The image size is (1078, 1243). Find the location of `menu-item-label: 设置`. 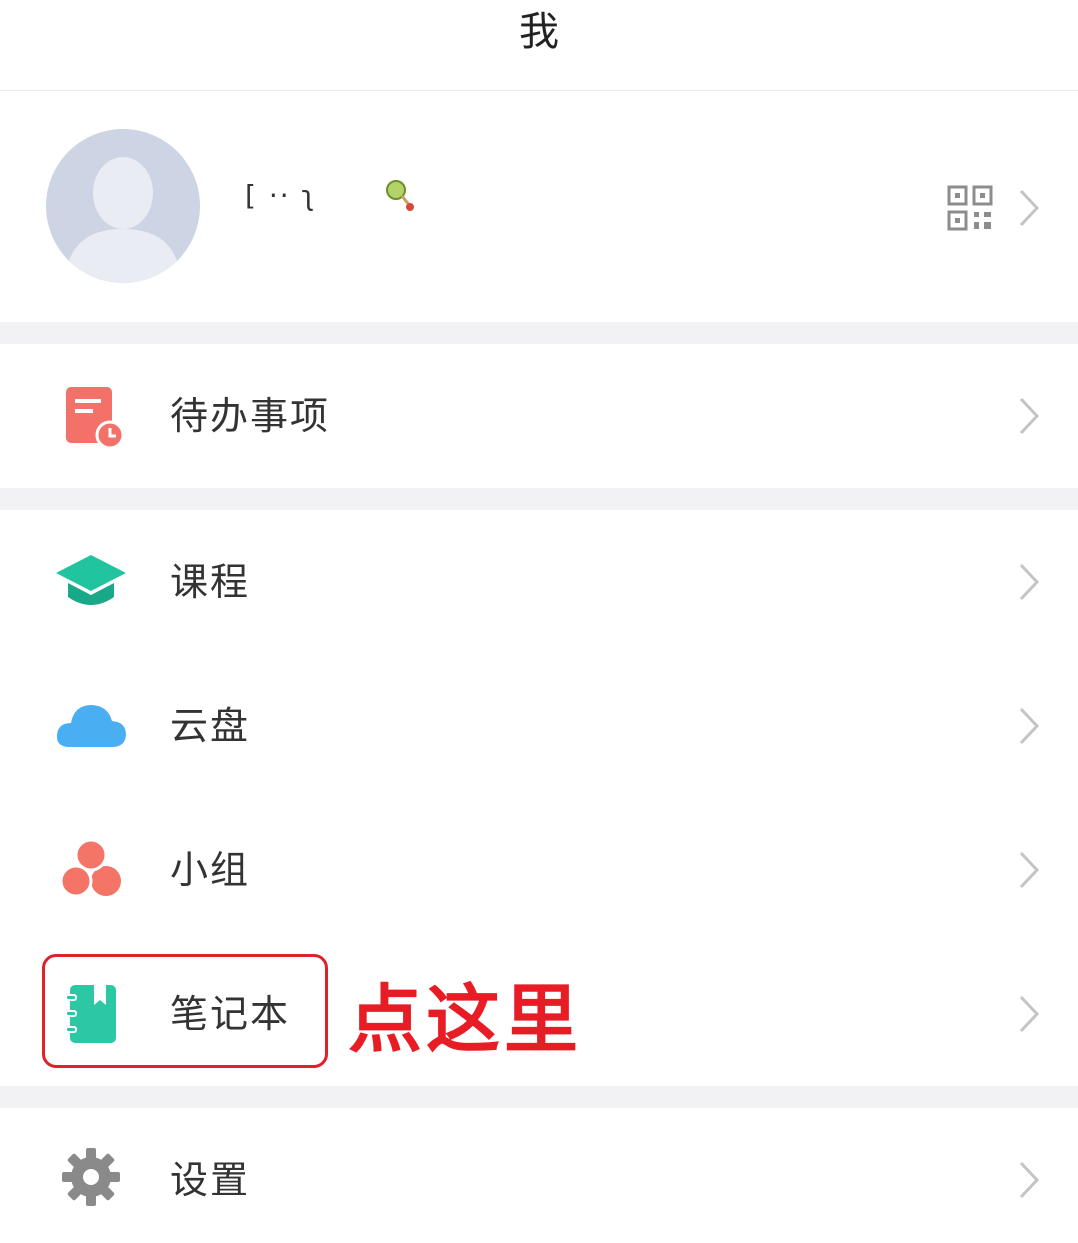

menu-item-label: 设置 is located at coordinates (210, 1180).